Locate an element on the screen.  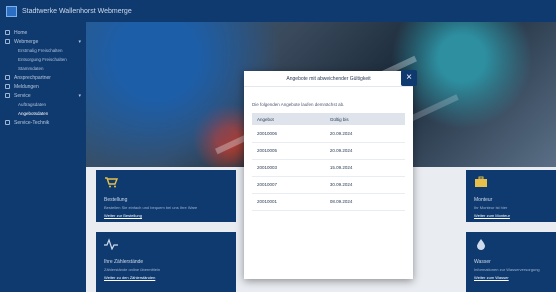
valid-until: 15.09.2024 is located at coordinates (364, 168).